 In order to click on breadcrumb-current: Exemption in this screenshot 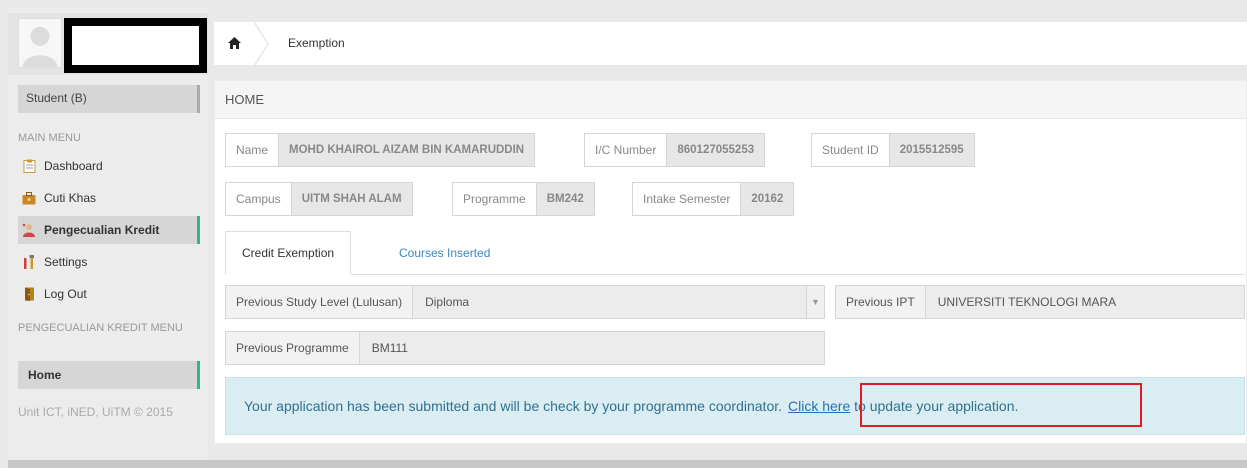, I will do `click(316, 43)`.